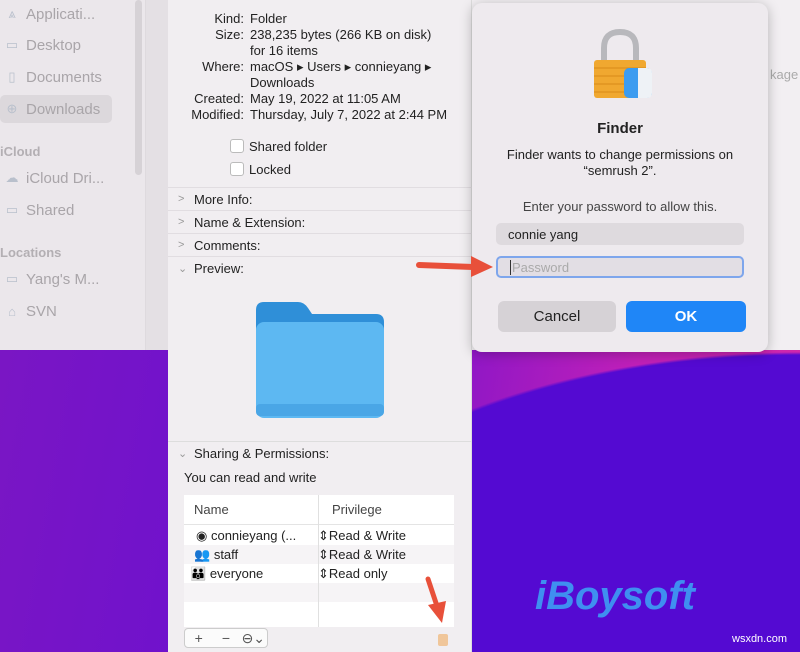 The height and width of the screenshot is (652, 800). I want to click on sidebar-scrollbar, so click(138, 87).